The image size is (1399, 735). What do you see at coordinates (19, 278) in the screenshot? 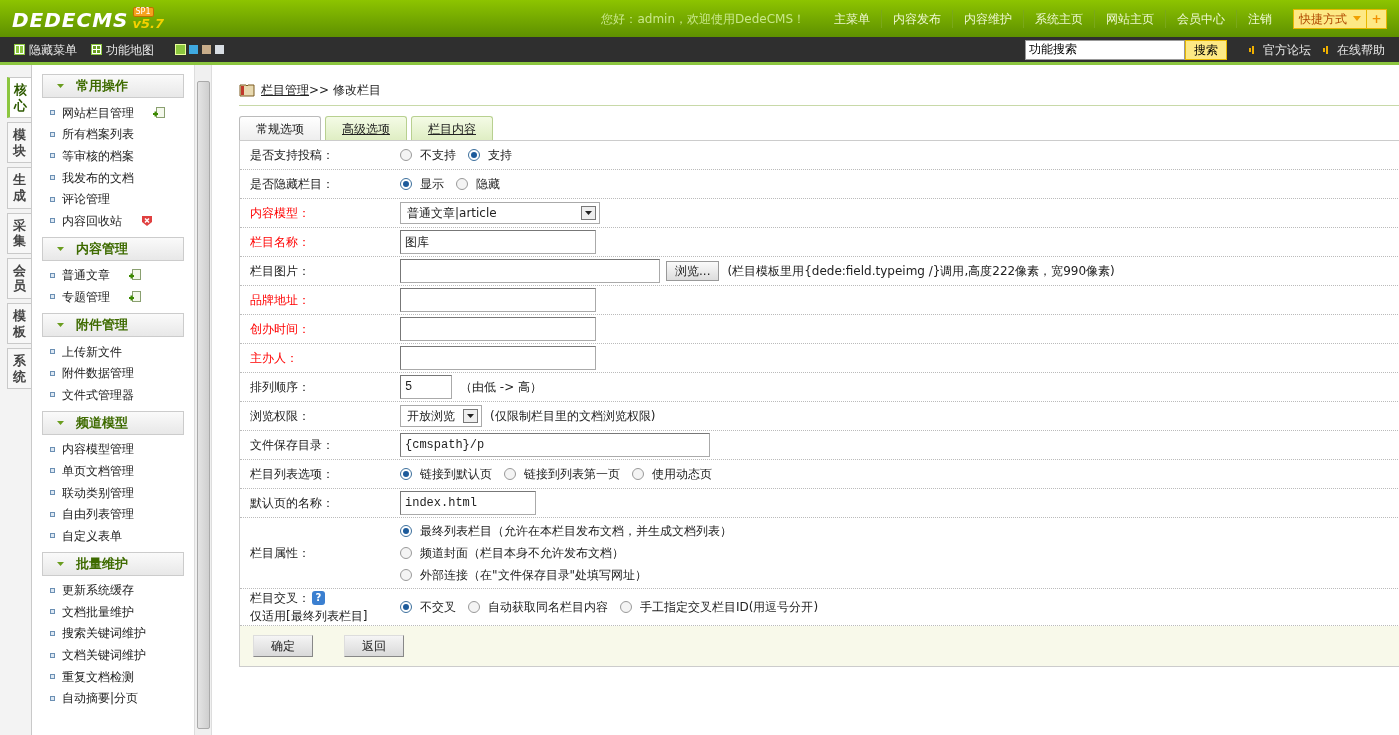
I see `side-tab: 会员` at bounding box center [19, 278].